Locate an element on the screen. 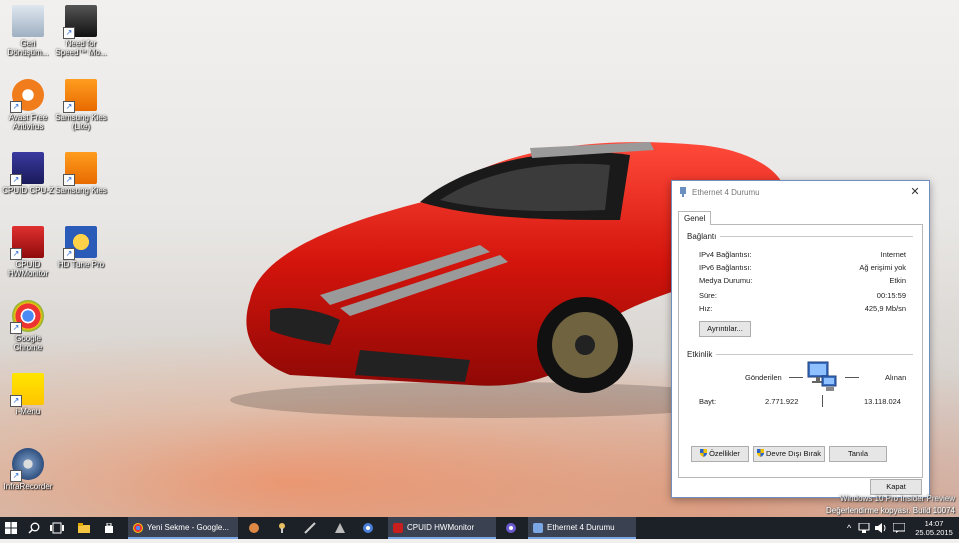  desktop-icon-hwmonitor: ↗ CPUID HWMonitor is located at coordinates (28, 252).